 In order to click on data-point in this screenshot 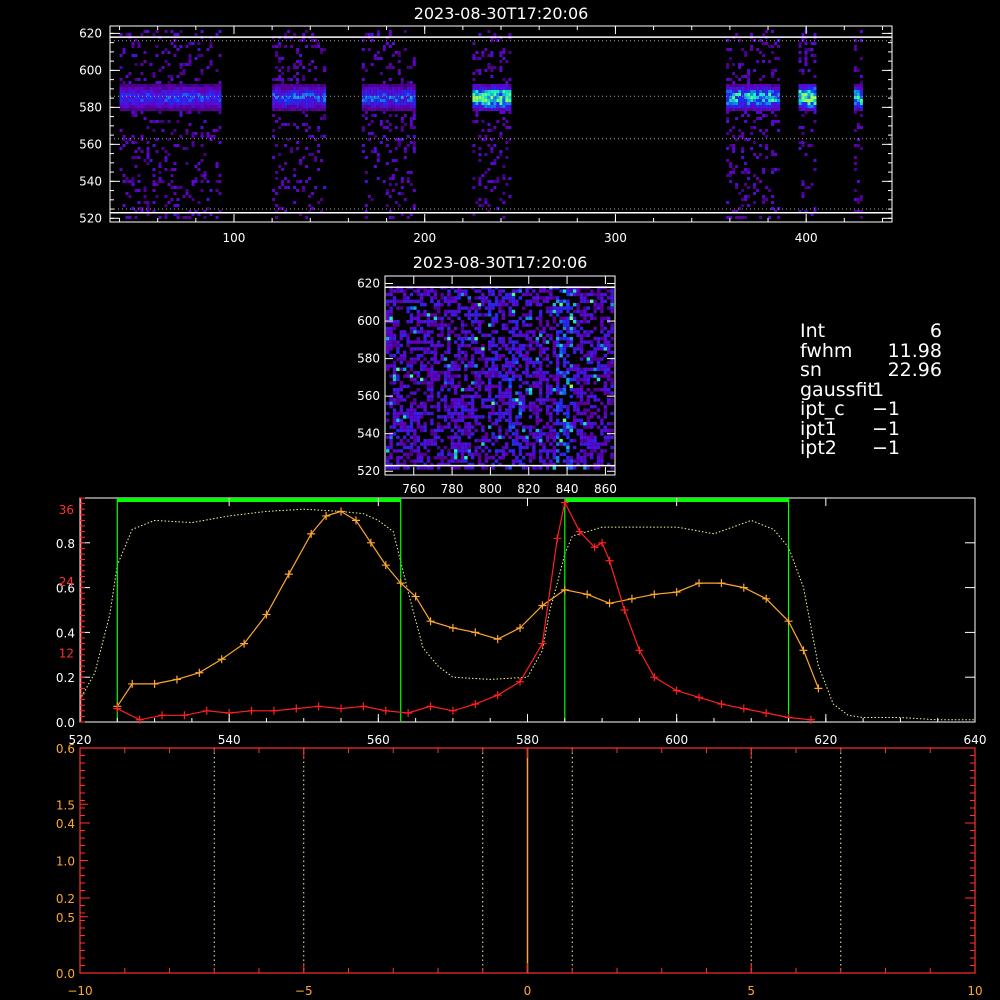, I will do `click(430, 706)`.